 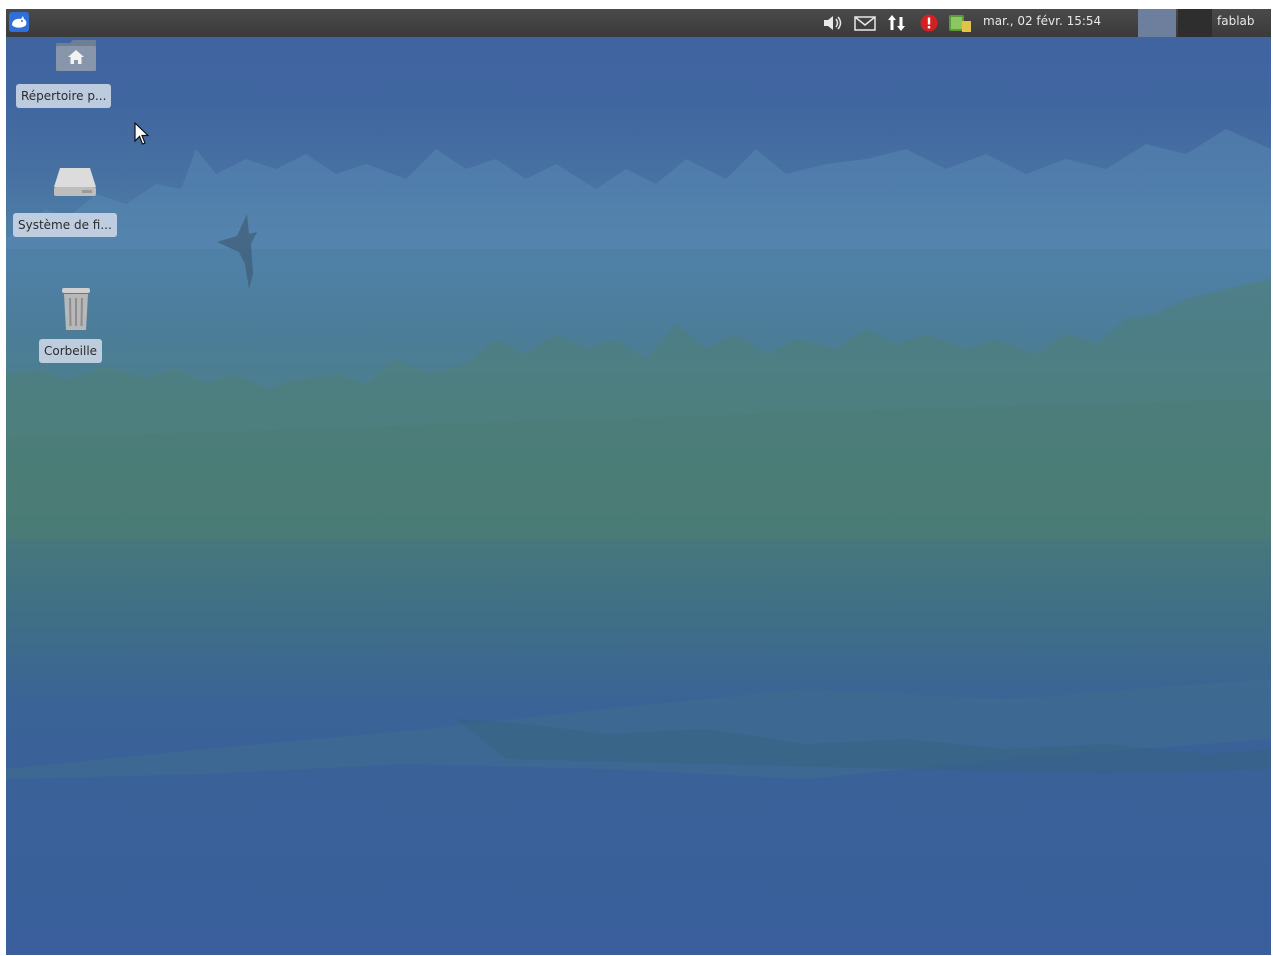 I want to click on xfce-mouse-icon, so click(x=19, y=22).